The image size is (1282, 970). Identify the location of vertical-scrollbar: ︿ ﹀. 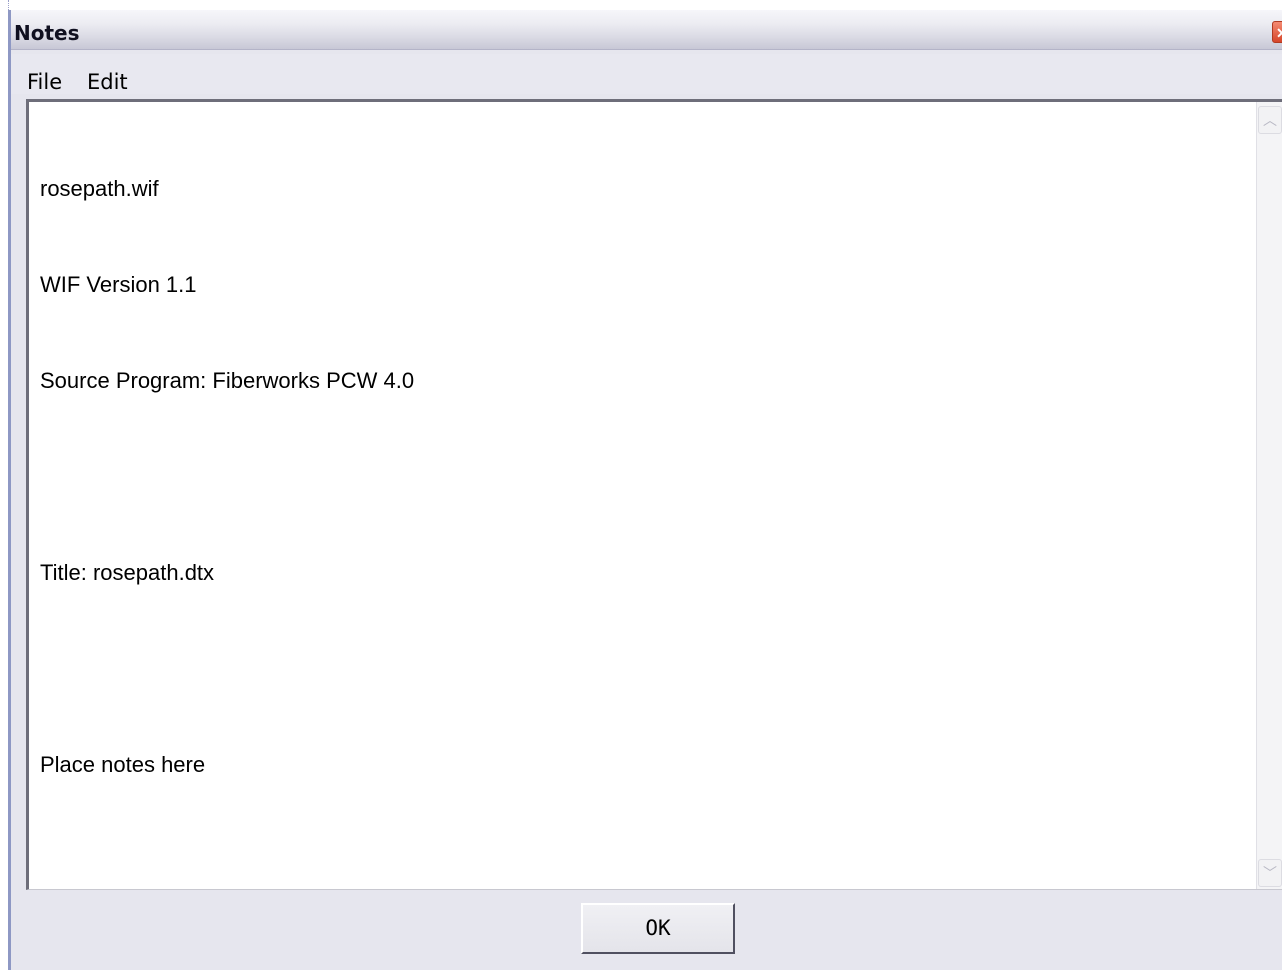
(1269, 495).